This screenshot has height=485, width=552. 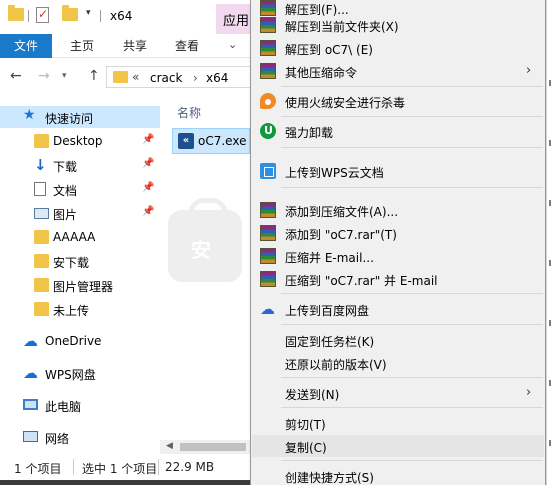 I want to click on recent-locations-icon: ▾, so click(x=64, y=76).